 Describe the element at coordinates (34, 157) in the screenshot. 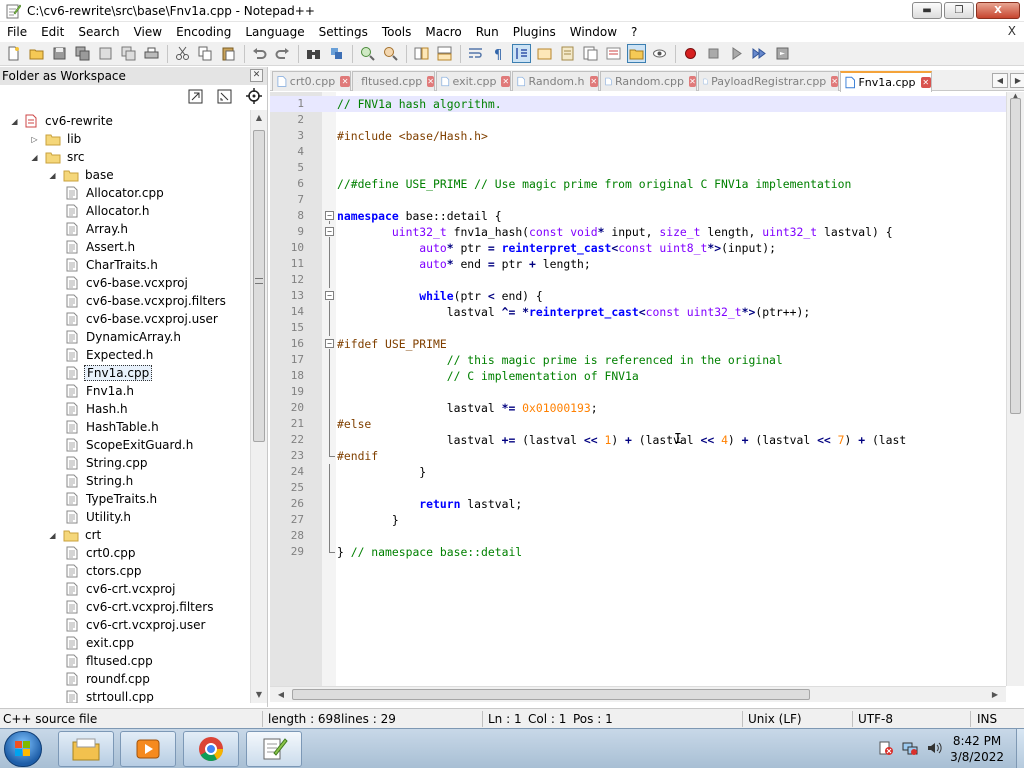

I see `collapse-arrow-icon: ◢` at that location.